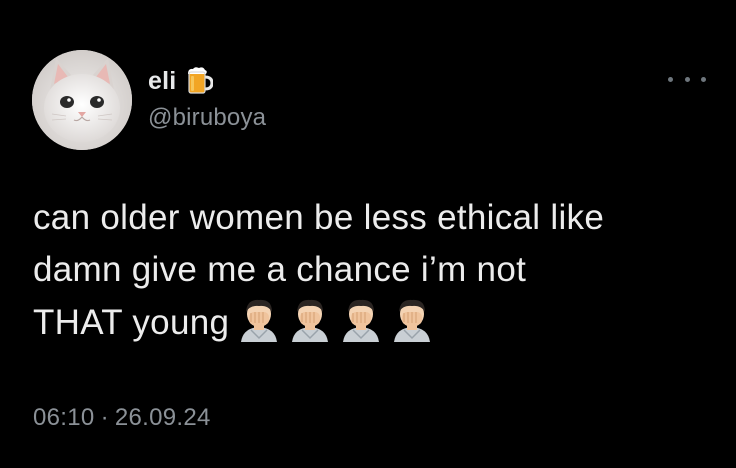 The height and width of the screenshot is (468, 736). I want to click on tweet-text-fragment: THAT young, so click(131, 322).